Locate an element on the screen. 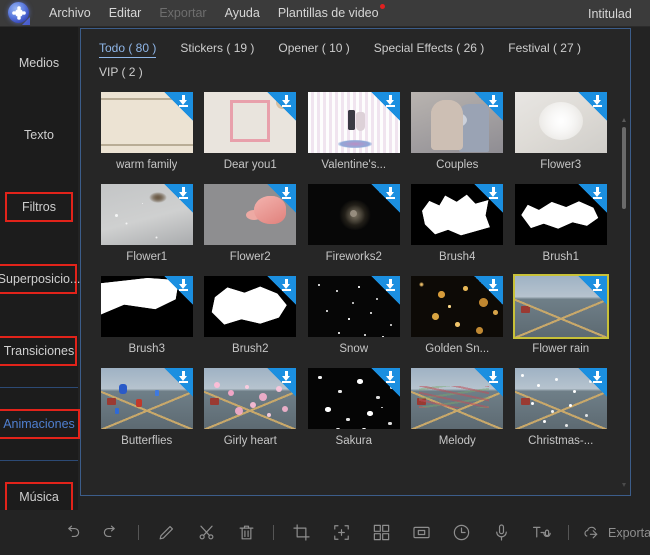  menu-item-editar: Editar is located at coordinates (125, 13).